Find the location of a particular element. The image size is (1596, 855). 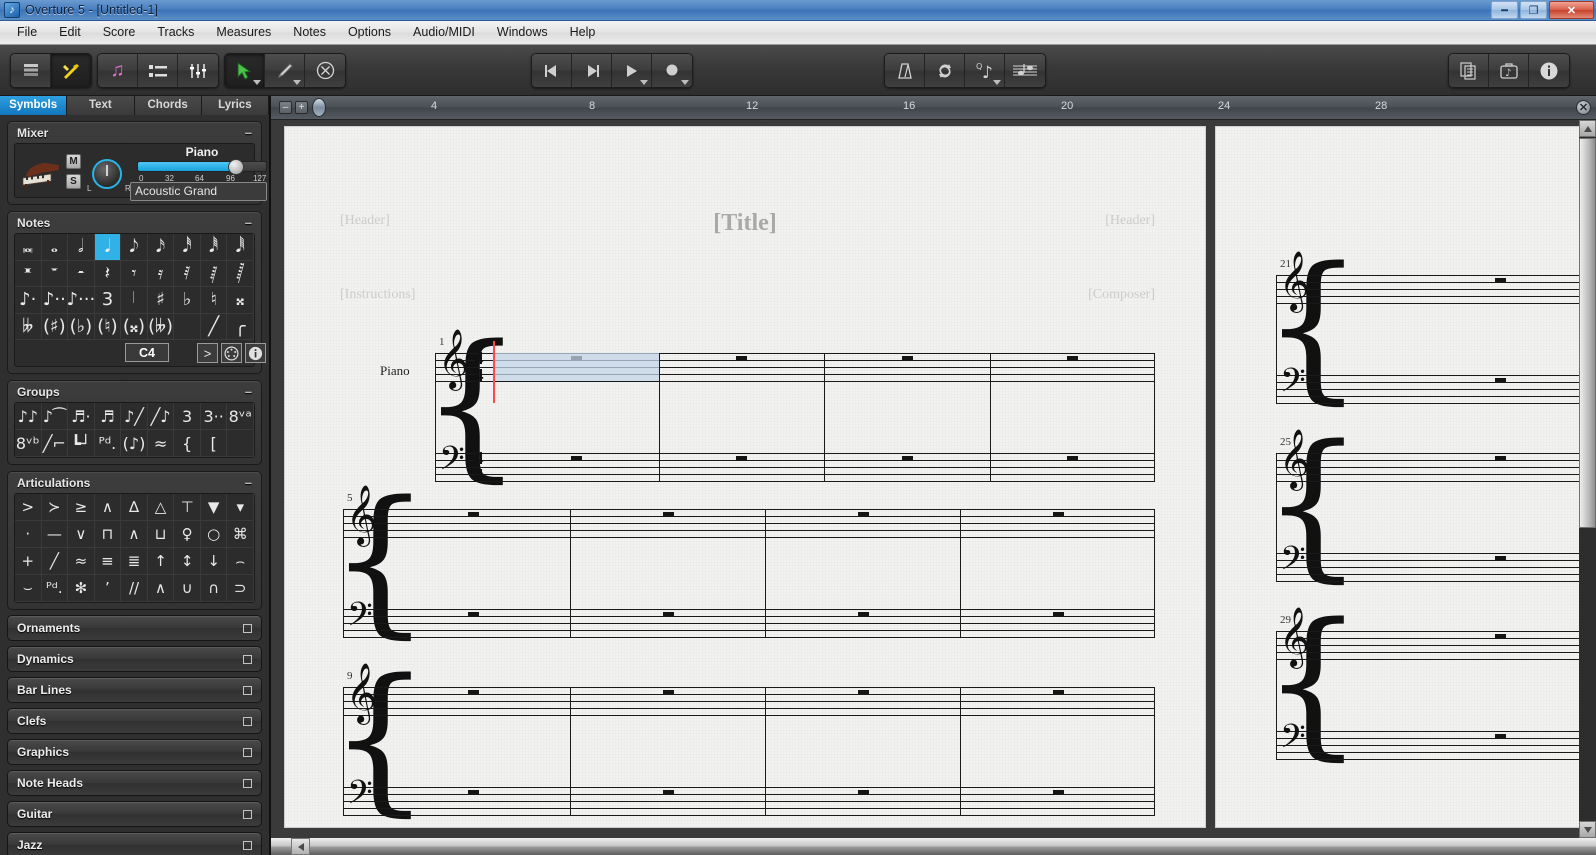

group-symbol-cell: ♬· is located at coordinates (81, 416).